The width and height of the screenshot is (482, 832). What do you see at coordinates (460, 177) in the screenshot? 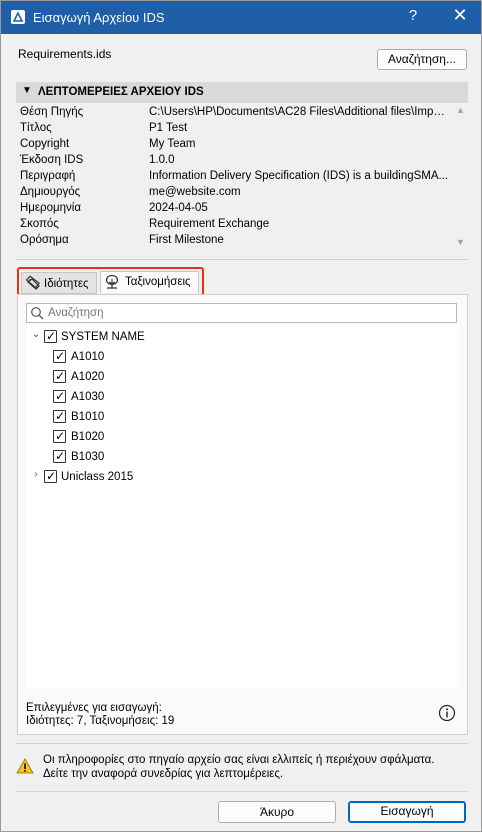
I see `details-scrollbar: ▲ ▼` at bounding box center [460, 177].